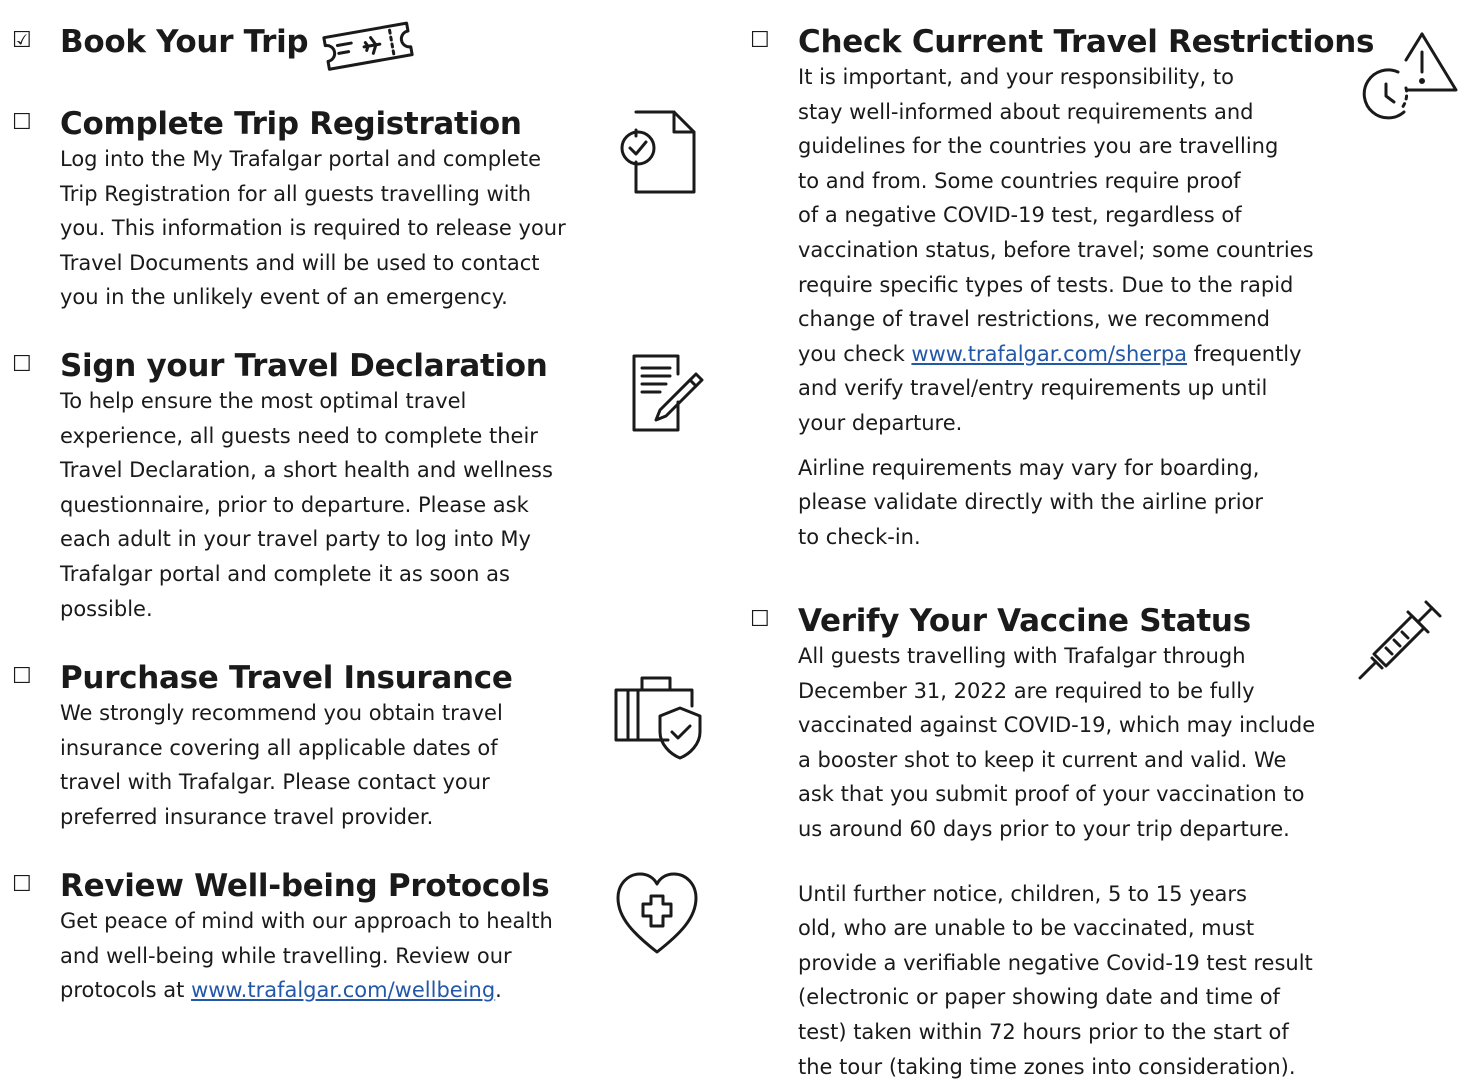 The image size is (1463, 1086). What do you see at coordinates (1244, 353) in the screenshot?
I see `body-text: frequently` at bounding box center [1244, 353].